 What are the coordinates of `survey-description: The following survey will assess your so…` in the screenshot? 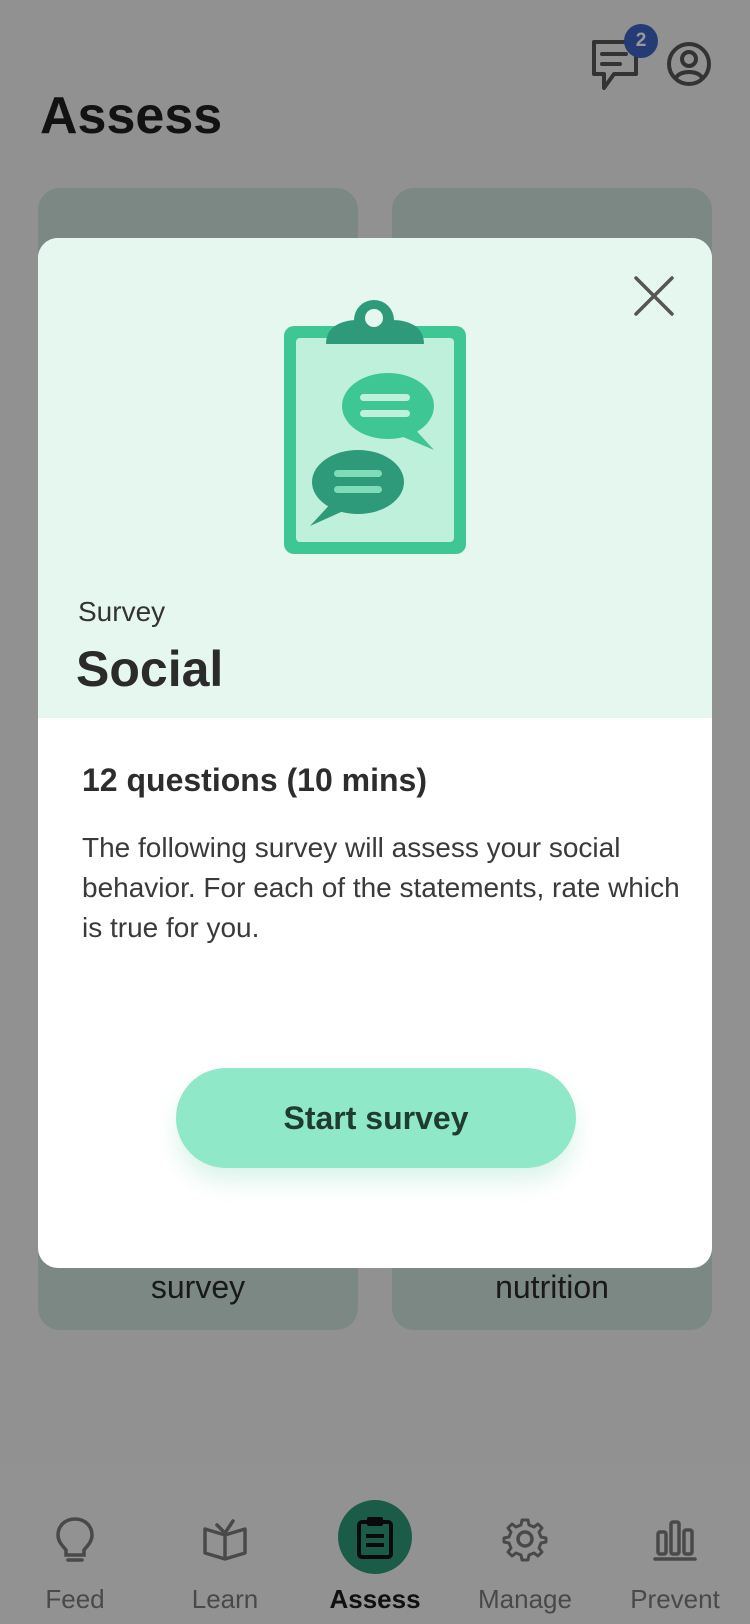 It's located at (381, 887).